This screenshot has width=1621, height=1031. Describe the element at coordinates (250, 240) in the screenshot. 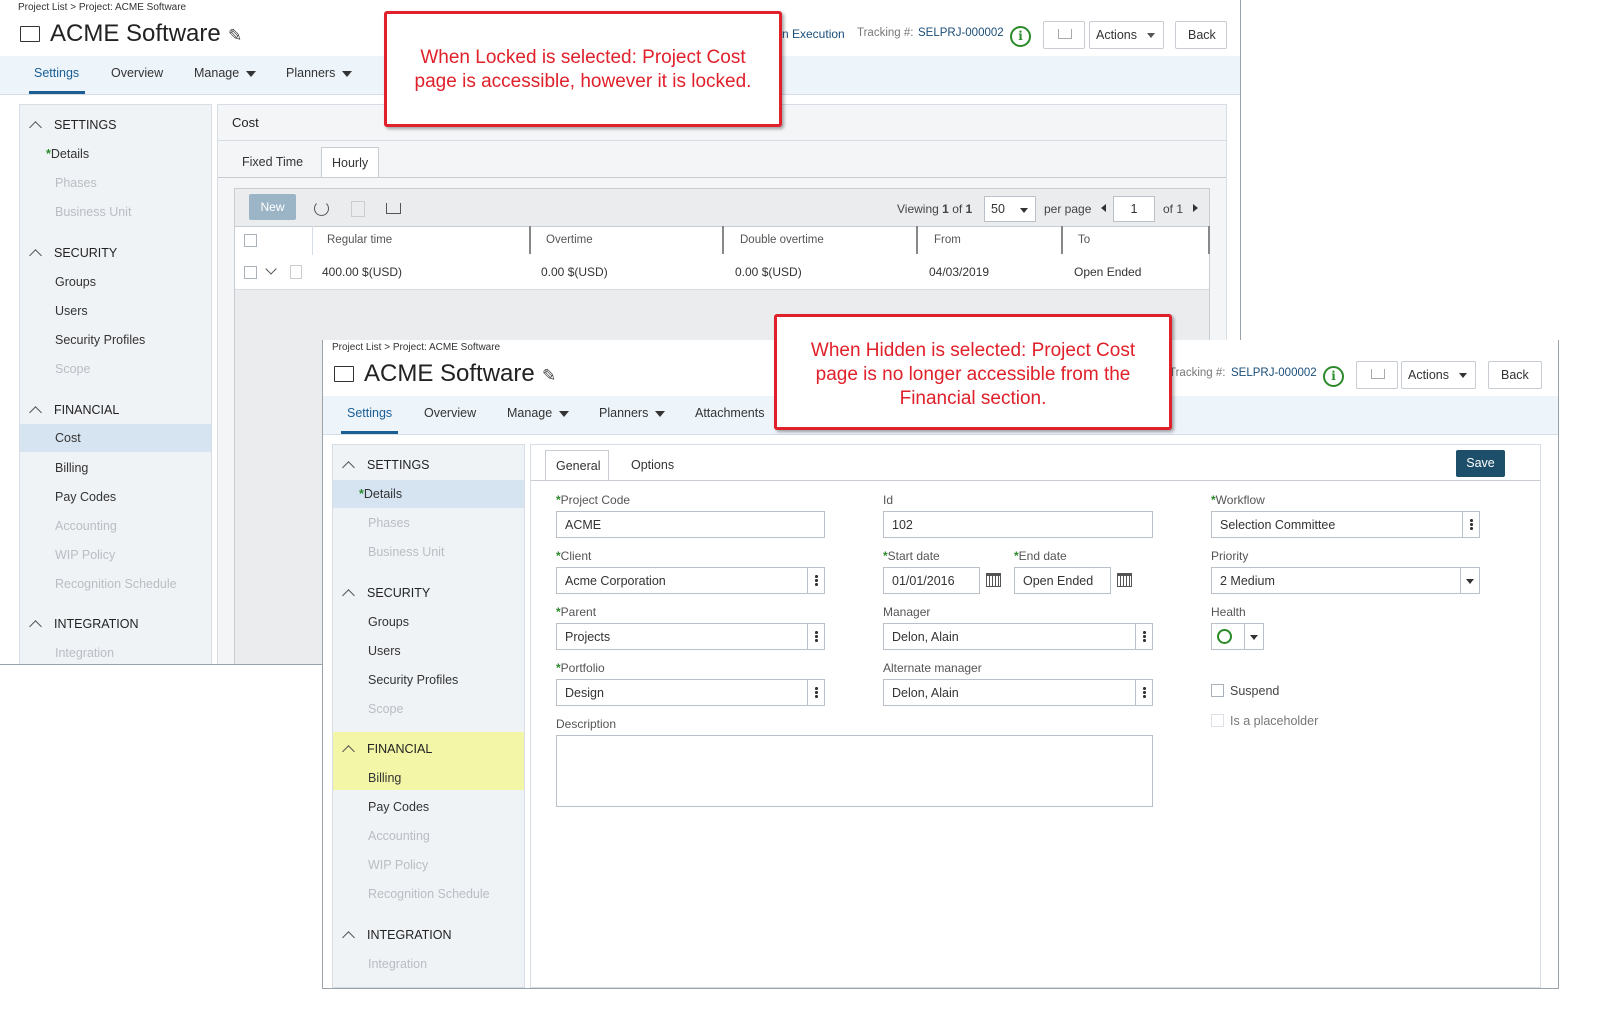

I see `select-all-checkbox` at that location.